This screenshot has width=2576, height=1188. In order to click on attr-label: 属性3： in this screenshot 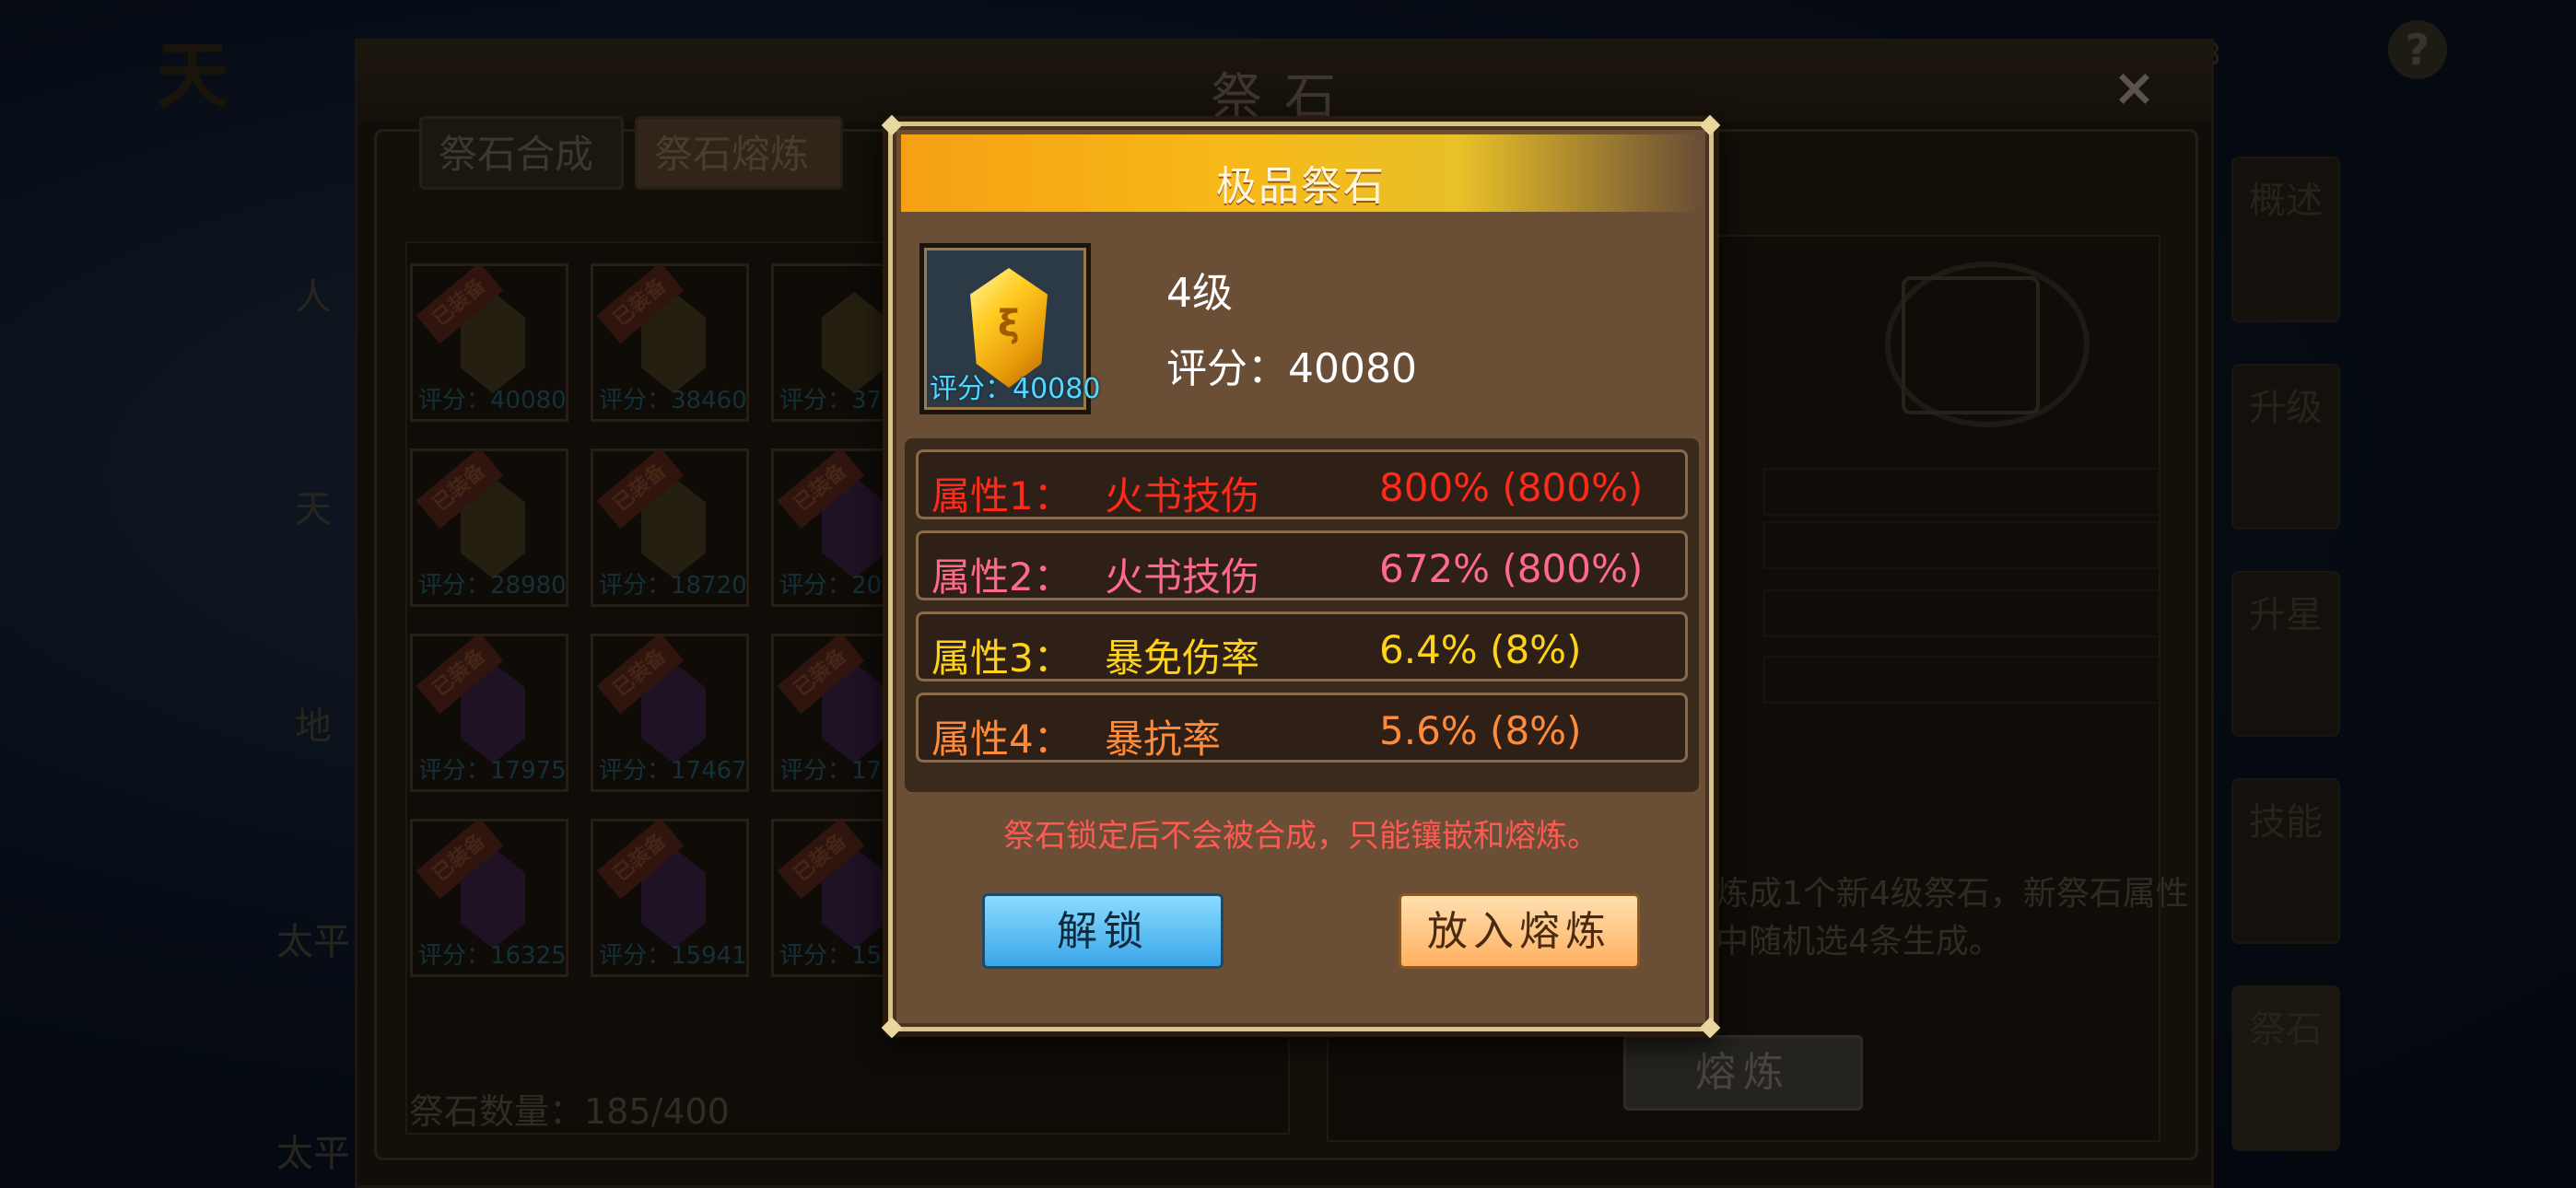, I will do `click(1001, 658)`.